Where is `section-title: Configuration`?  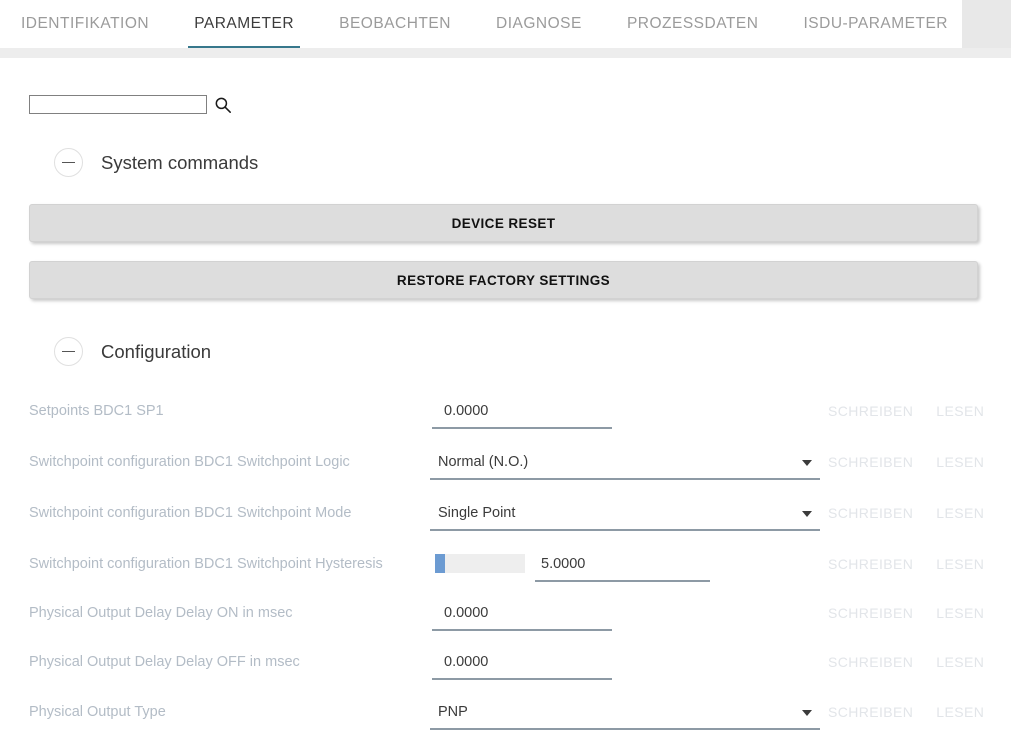
section-title: Configuration is located at coordinates (156, 351).